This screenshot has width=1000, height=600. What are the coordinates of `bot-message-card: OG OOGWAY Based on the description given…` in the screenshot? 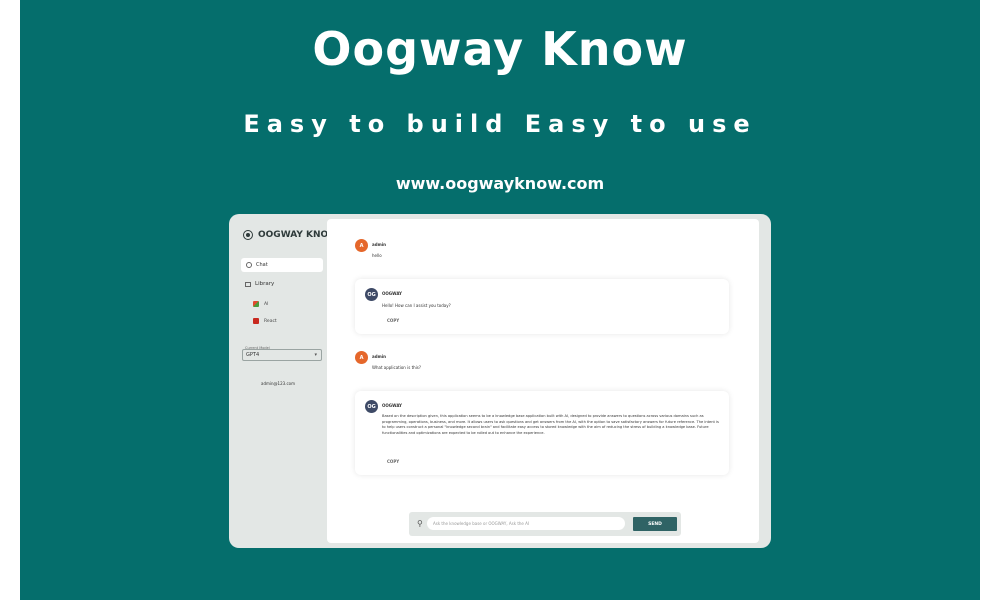 It's located at (542, 433).